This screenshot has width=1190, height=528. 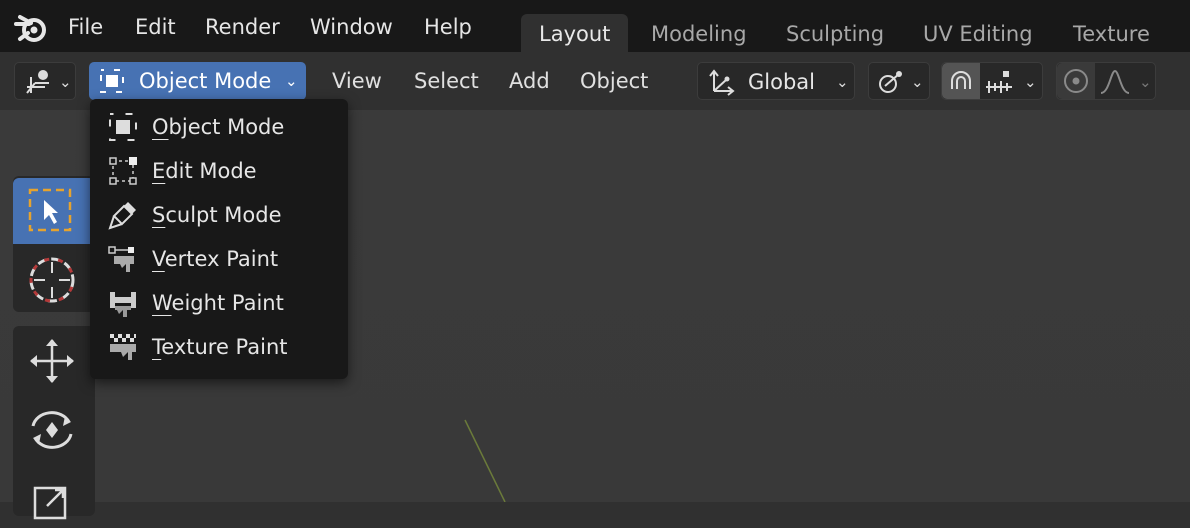 I want to click on orientation-label: Global, so click(x=781, y=82).